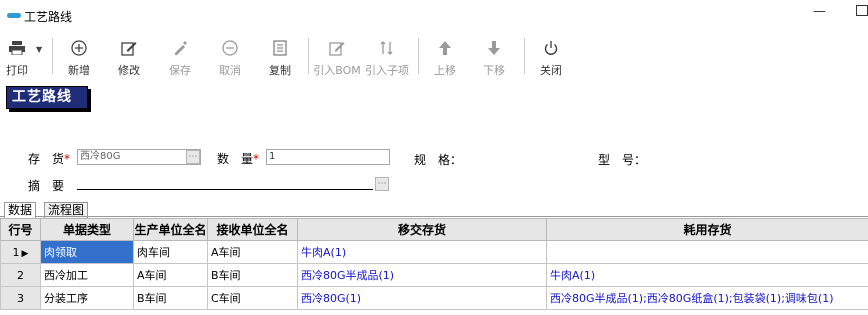 The width and height of the screenshot is (868, 315). What do you see at coordinates (819, 11) in the screenshot?
I see `minimize-button: —` at bounding box center [819, 11].